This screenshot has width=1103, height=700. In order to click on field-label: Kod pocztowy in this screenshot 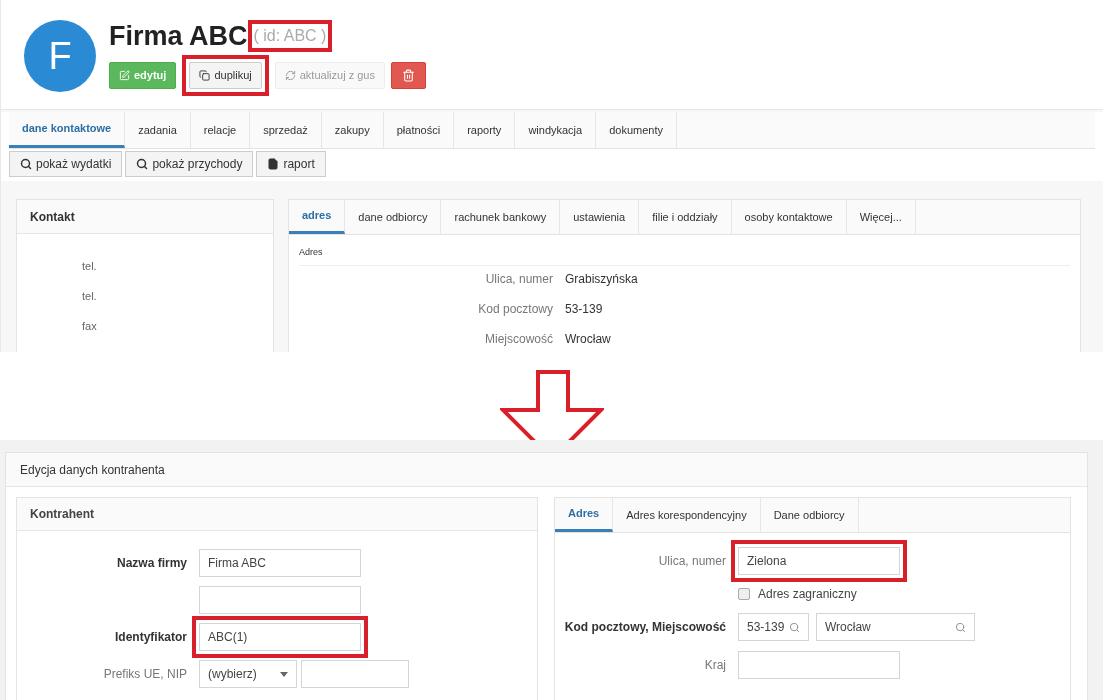, I will do `click(515, 309)`.